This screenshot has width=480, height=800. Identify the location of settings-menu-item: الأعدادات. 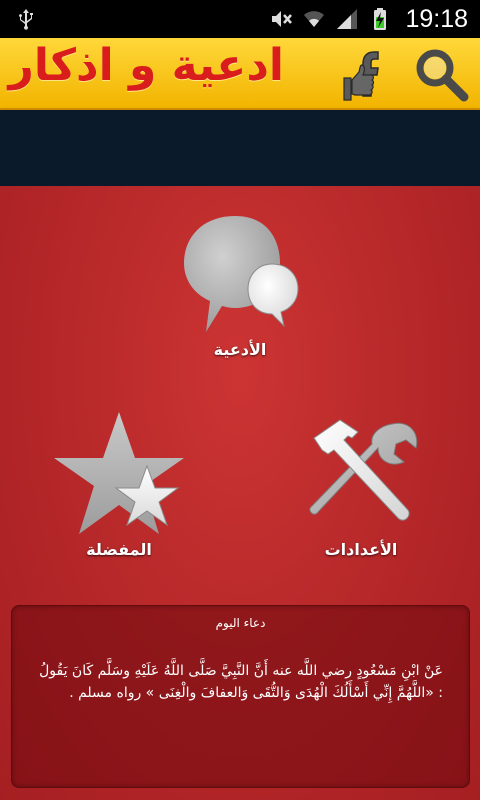
(361, 484).